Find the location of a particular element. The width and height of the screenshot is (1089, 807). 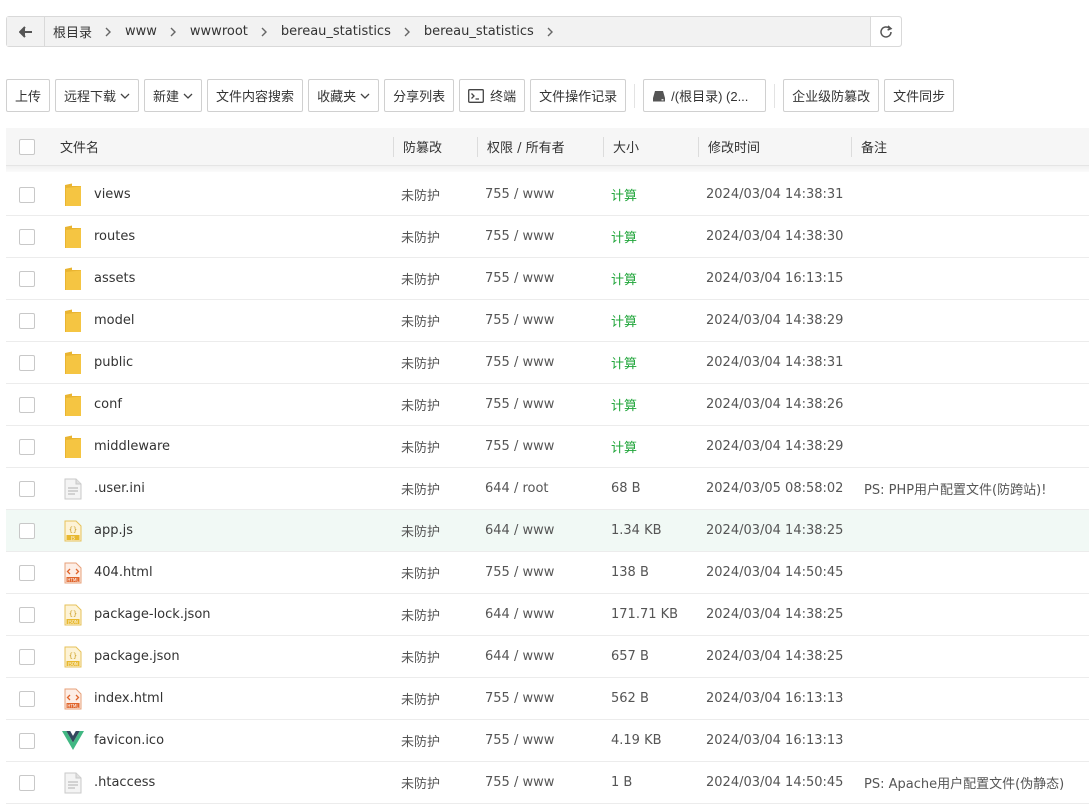

remote-download-button: 远程下载 is located at coordinates (97, 95).